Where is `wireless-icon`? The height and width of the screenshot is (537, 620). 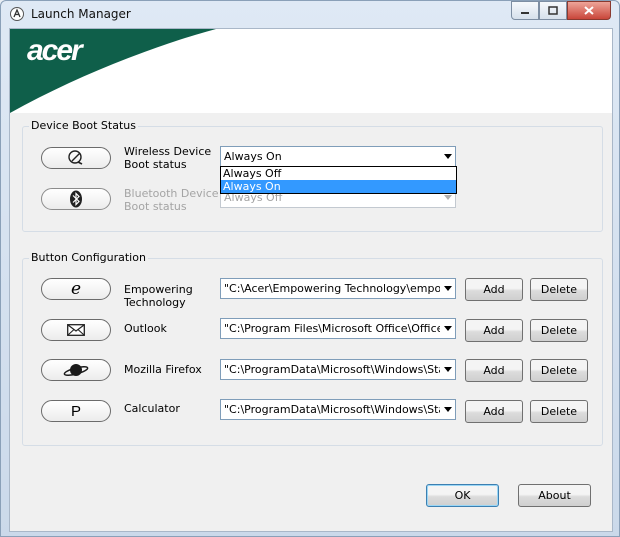 wireless-icon is located at coordinates (75, 157).